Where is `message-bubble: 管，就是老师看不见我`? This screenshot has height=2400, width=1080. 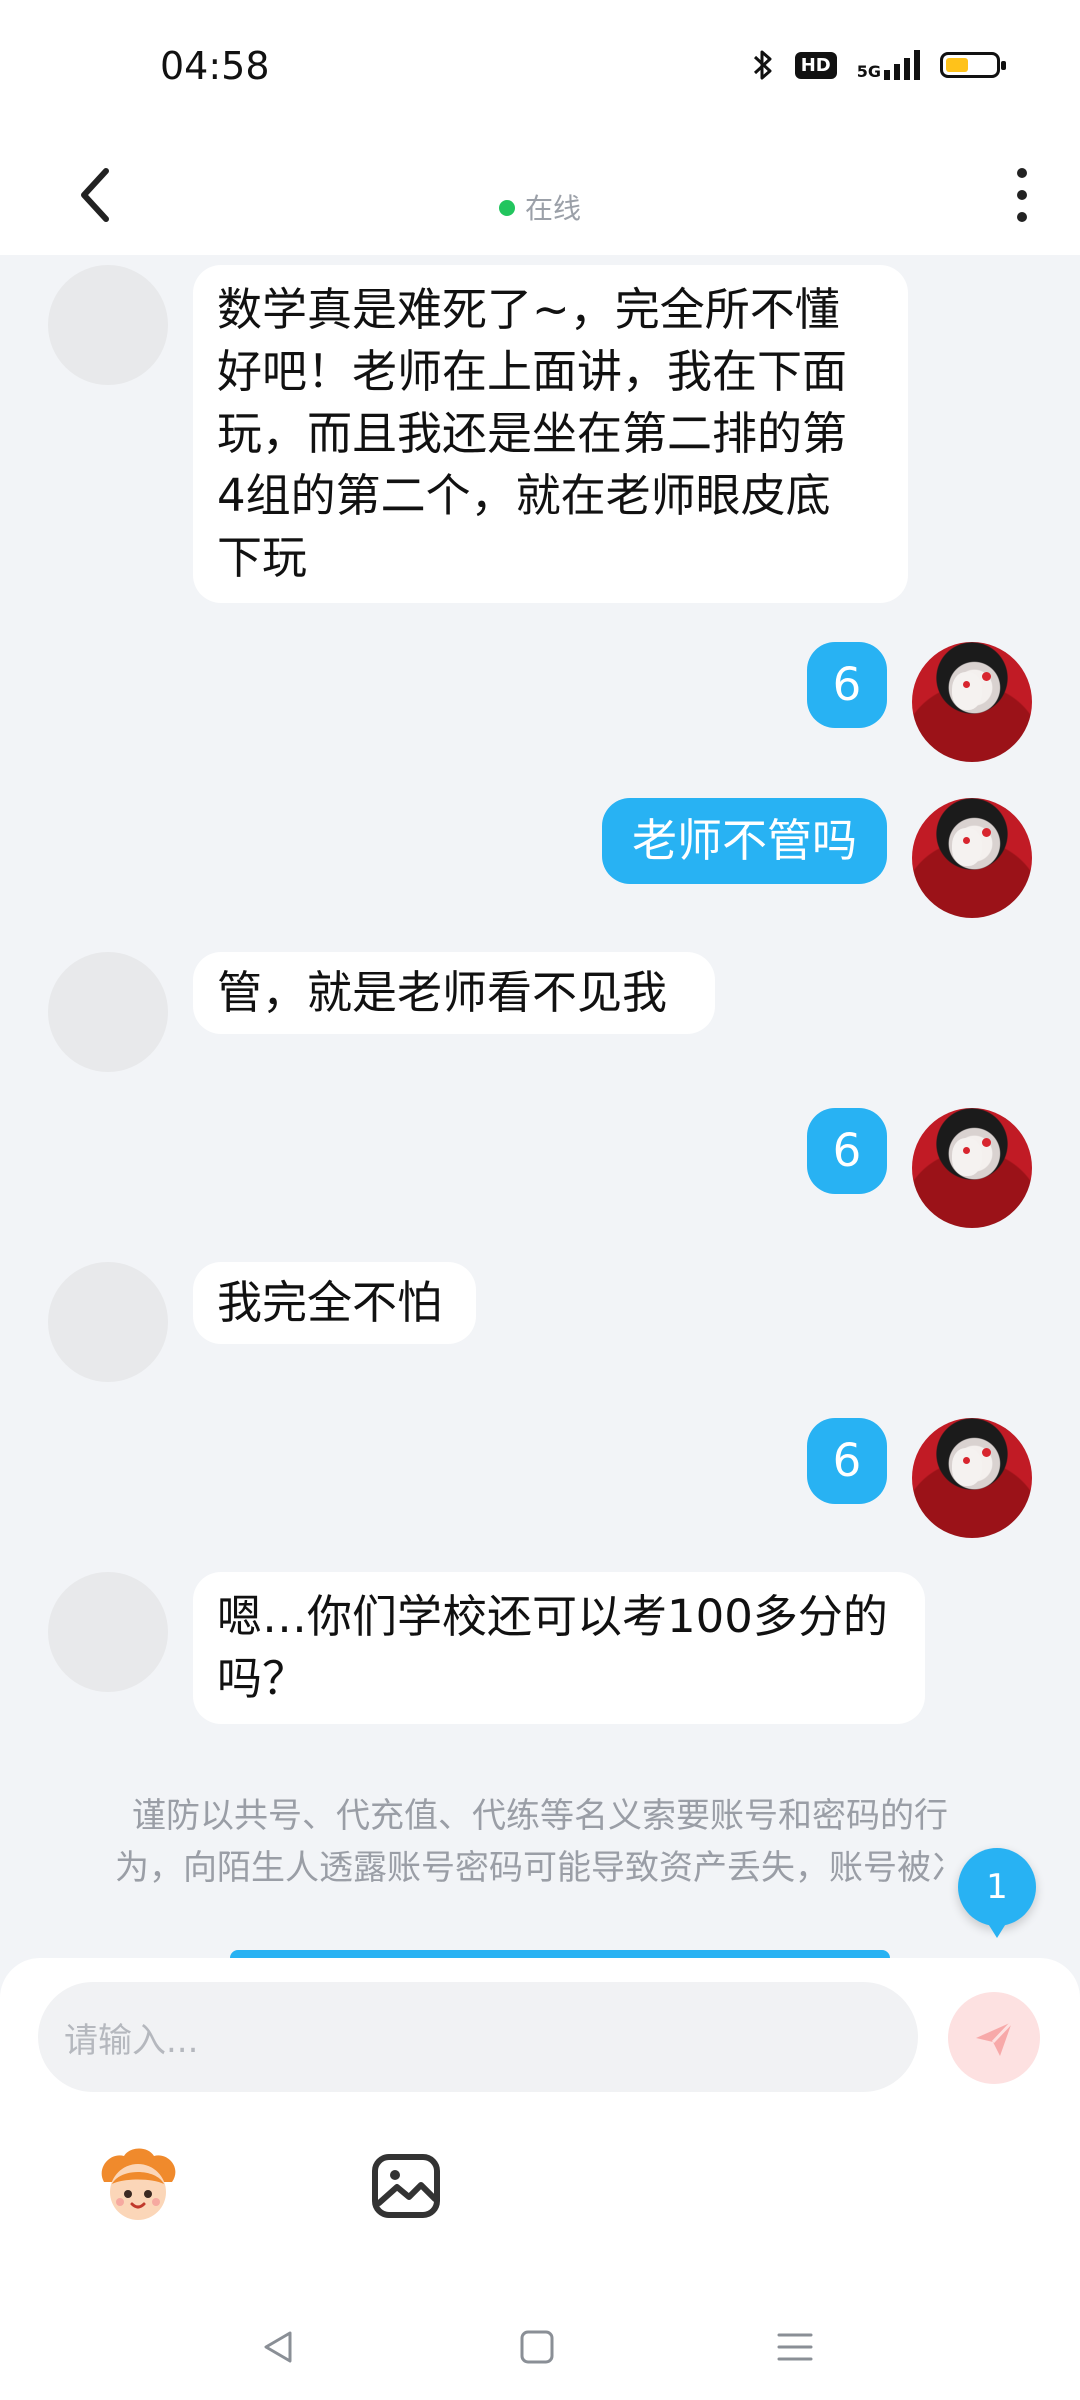 message-bubble: 管，就是老师看不见我 is located at coordinates (454, 993).